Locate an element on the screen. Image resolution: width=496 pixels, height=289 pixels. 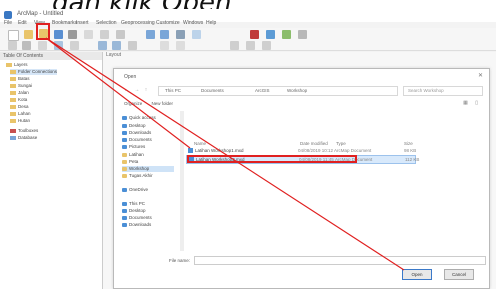
pan-icon is located at coordinates (180, 34).